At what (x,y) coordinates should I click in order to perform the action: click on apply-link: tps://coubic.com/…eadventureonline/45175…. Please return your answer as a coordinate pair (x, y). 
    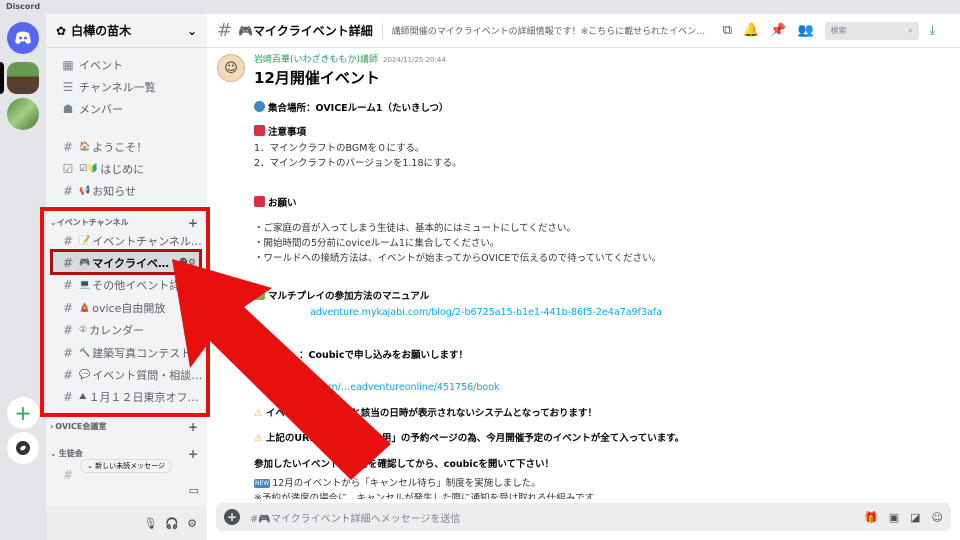
    Looking at the image, I should click on (379, 387).